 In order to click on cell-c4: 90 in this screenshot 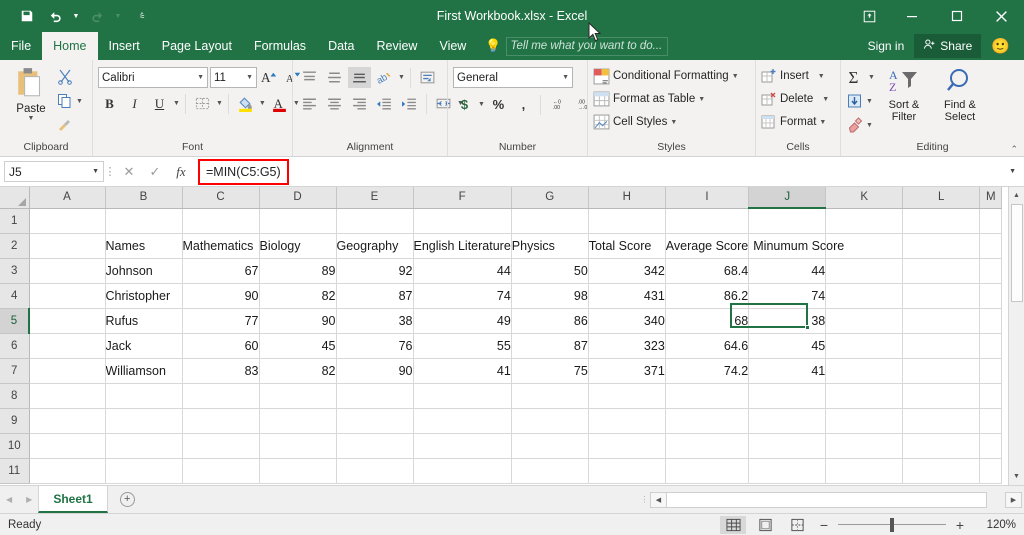, I will do `click(221, 296)`.